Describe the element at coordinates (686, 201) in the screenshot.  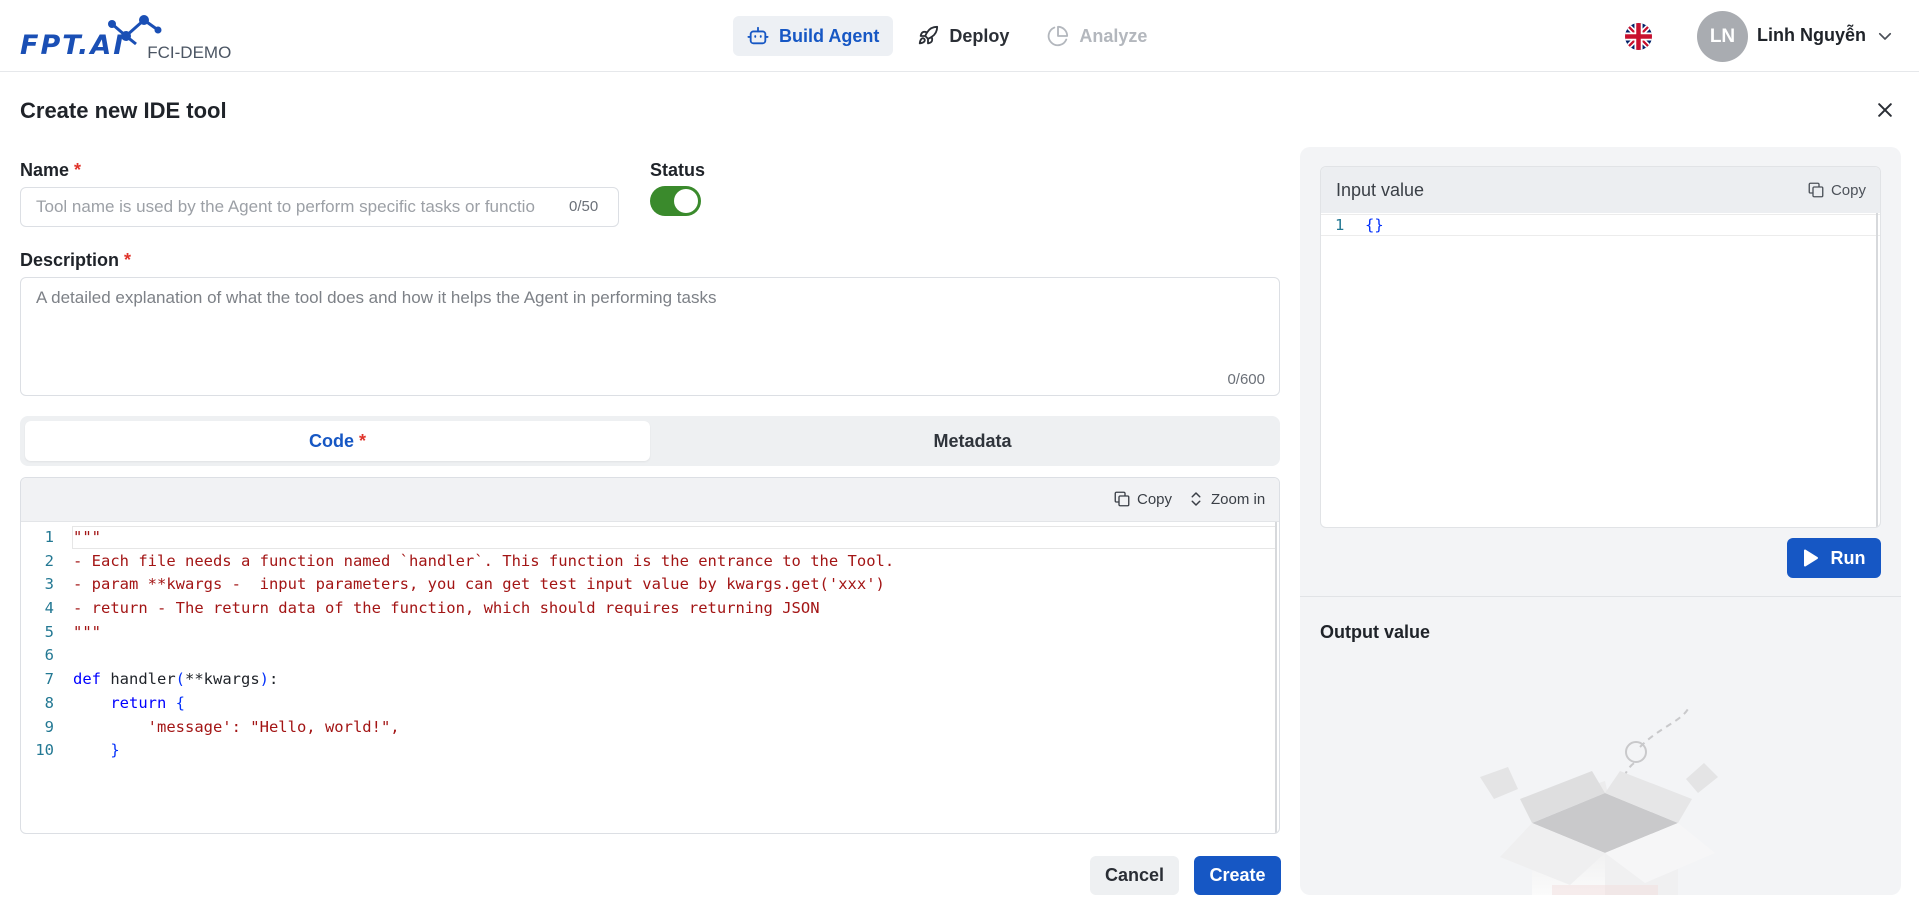
I see `toggle-knob` at that location.